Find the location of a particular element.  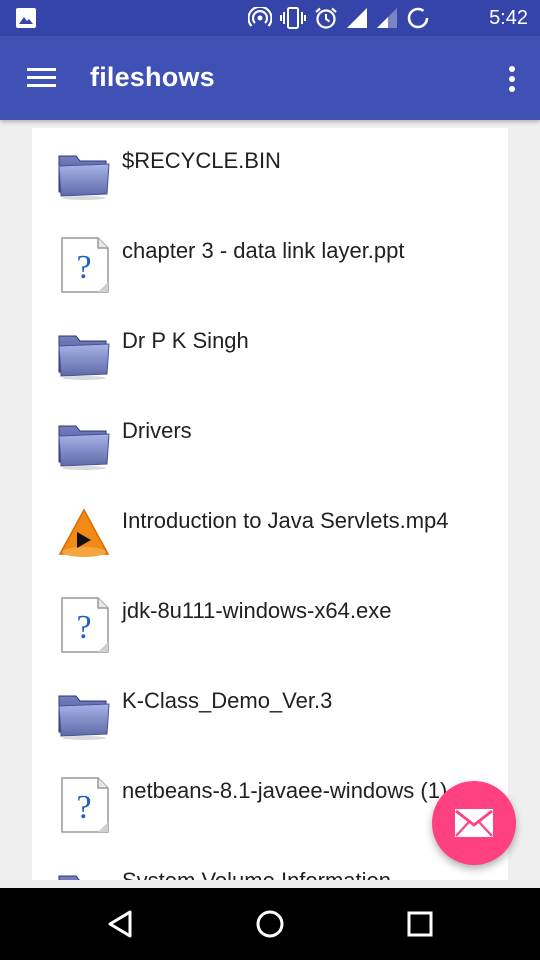

email-icon is located at coordinates (474, 823).